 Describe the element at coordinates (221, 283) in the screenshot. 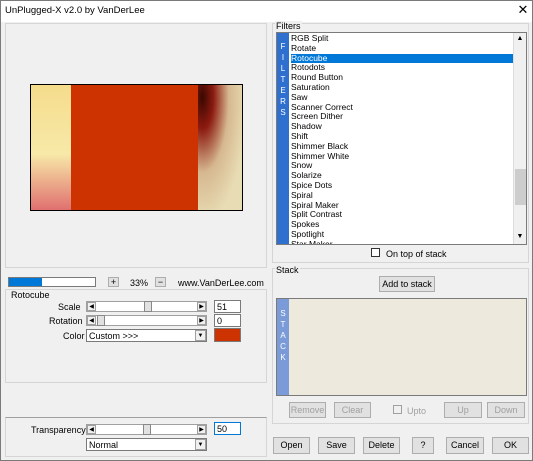

I see `website-link: www.VanDerLee.com` at that location.